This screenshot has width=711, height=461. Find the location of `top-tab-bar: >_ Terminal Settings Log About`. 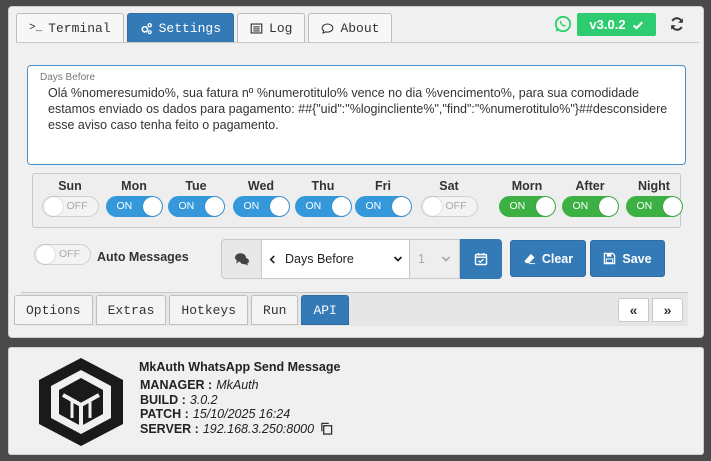

top-tab-bar: >_ Terminal Settings Log About is located at coordinates (204, 28).